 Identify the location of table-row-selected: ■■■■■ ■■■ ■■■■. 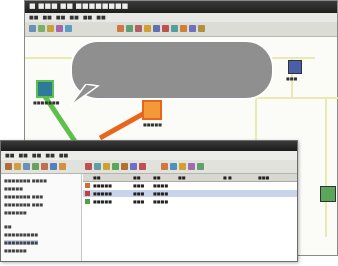
(190, 193).